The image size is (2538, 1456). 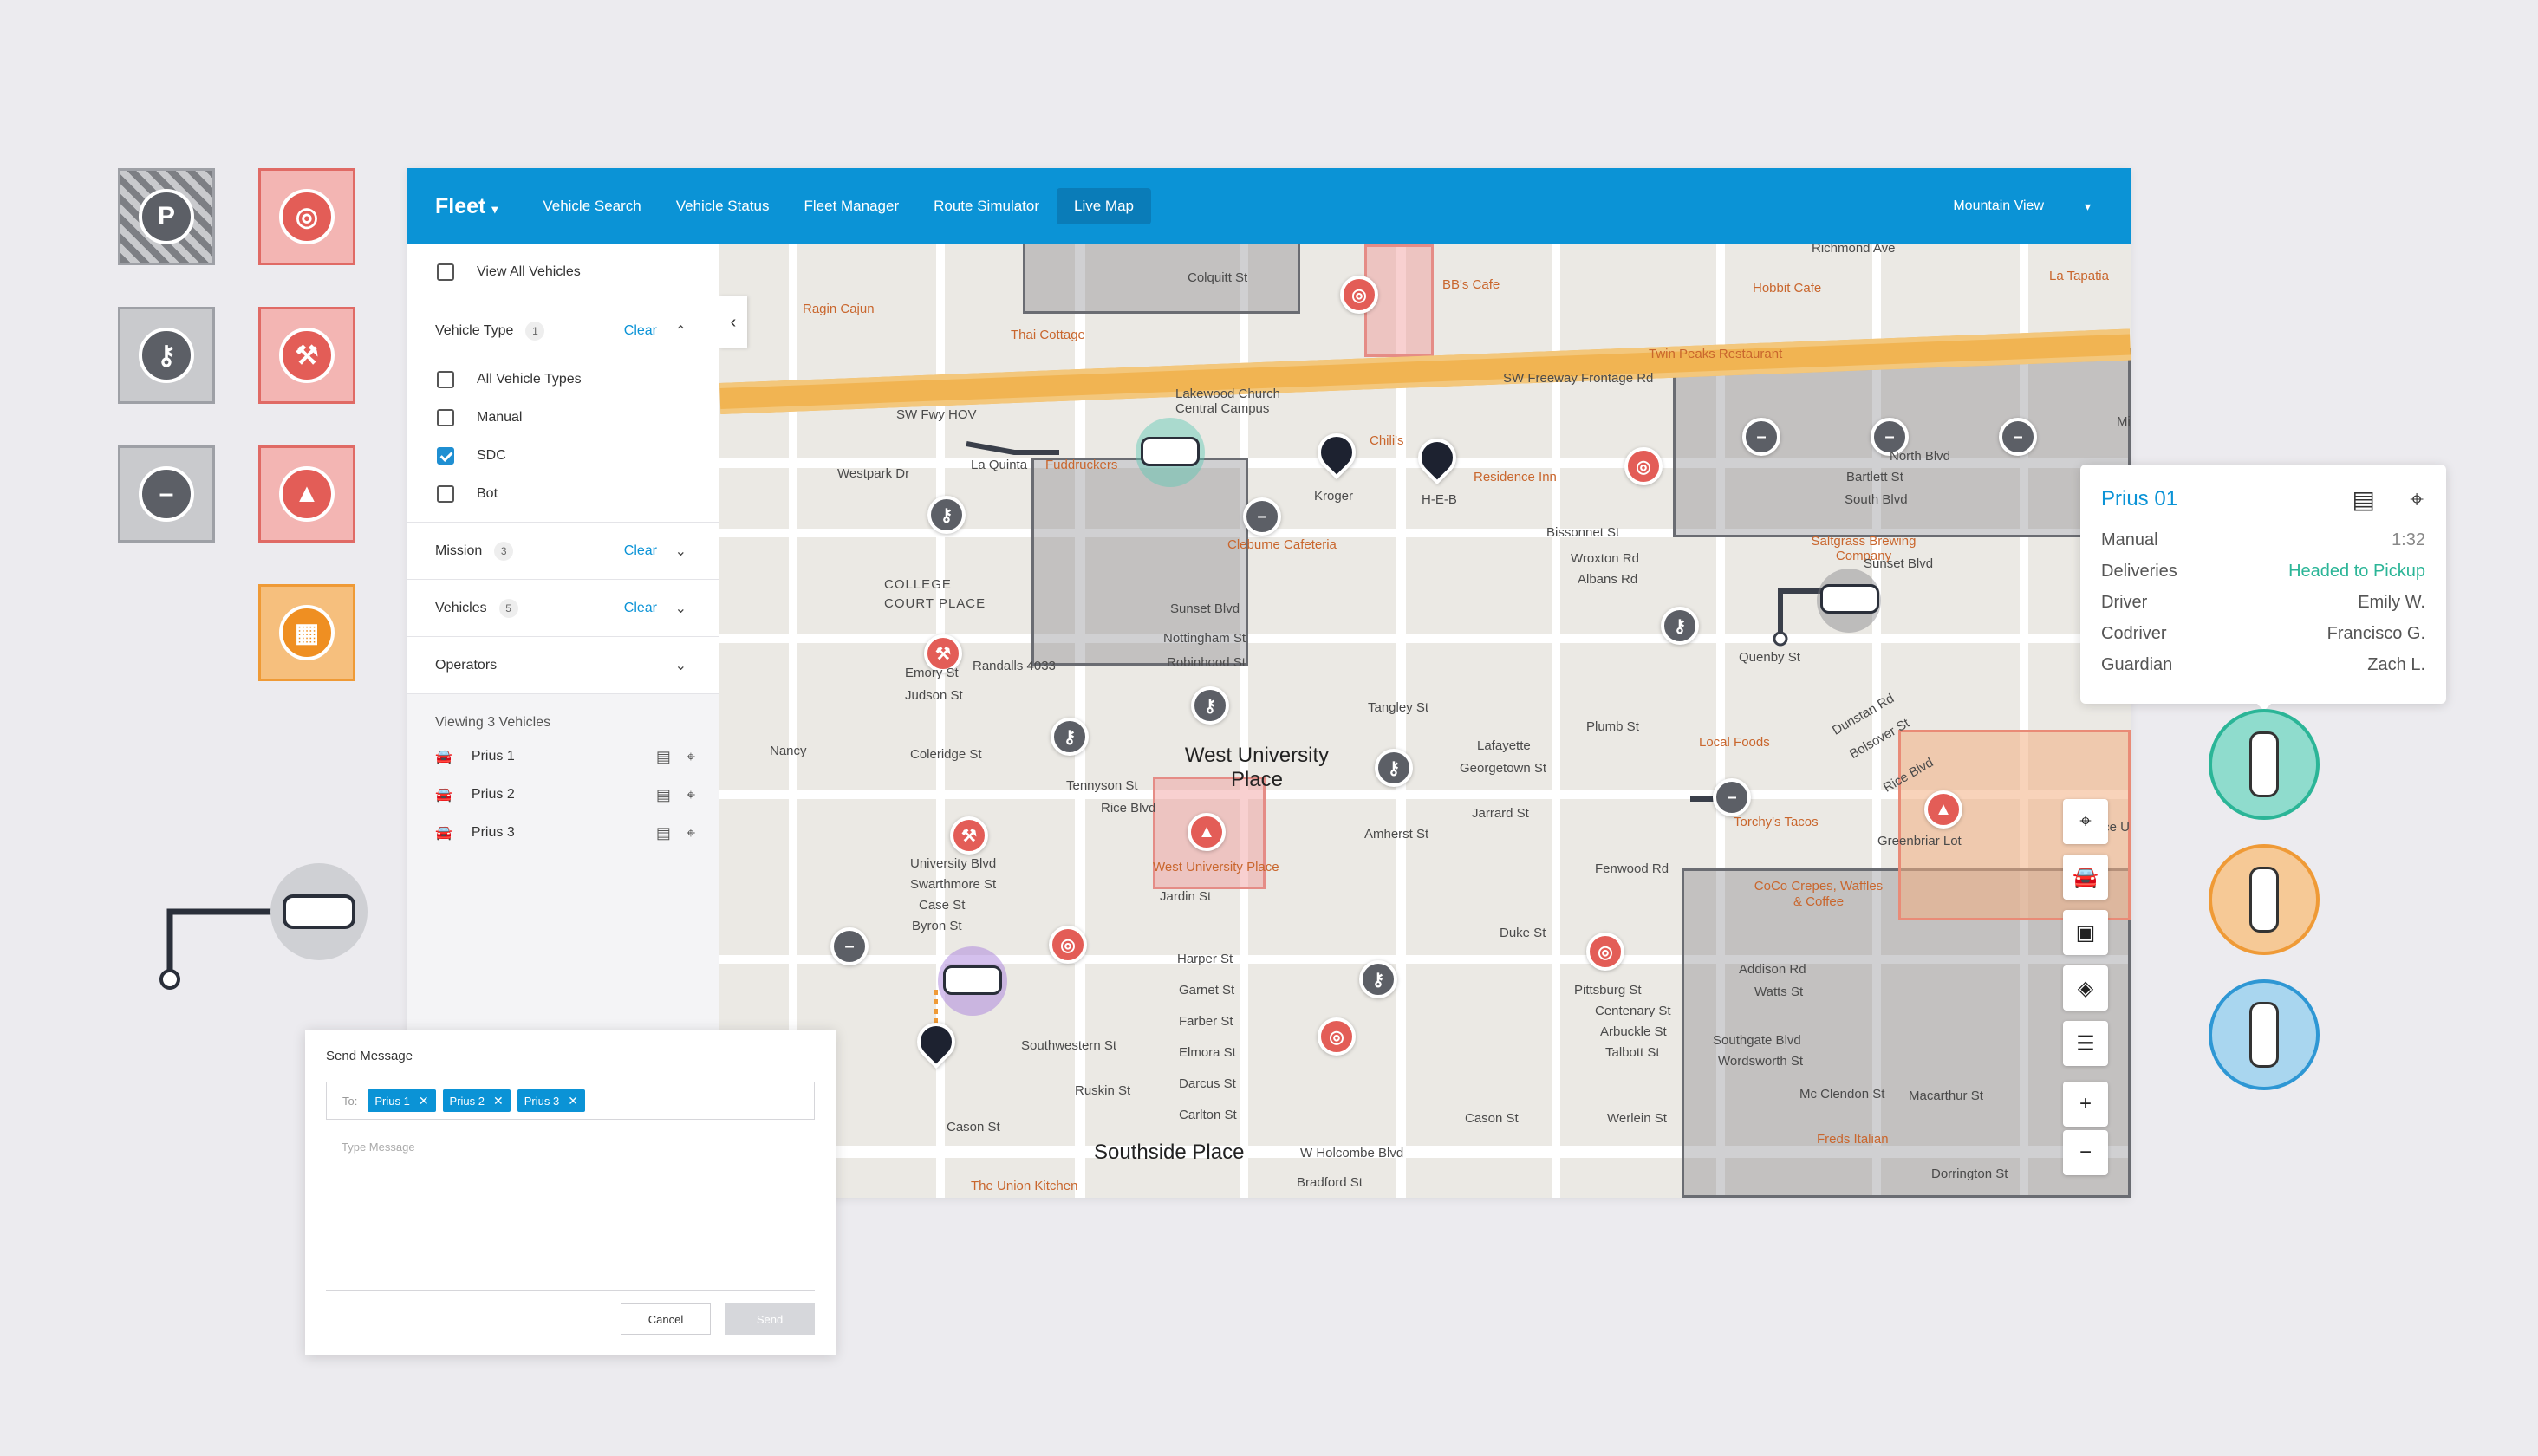 I want to click on car-icon: 🚘, so click(x=2085, y=877).